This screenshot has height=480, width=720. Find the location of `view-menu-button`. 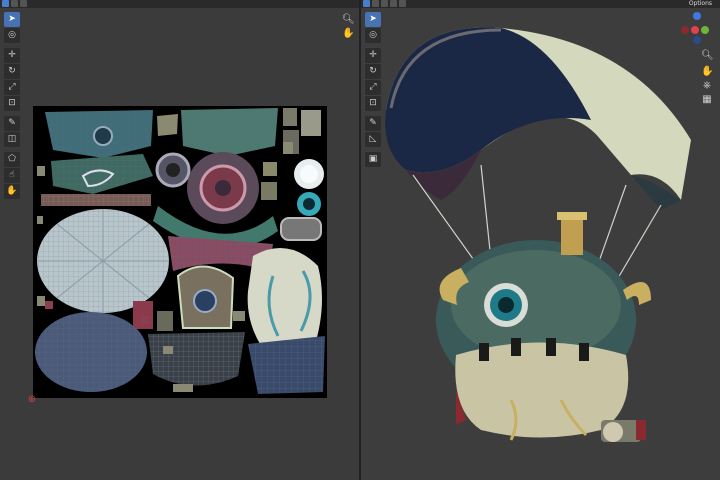

view-menu-button is located at coordinates (23, 3).